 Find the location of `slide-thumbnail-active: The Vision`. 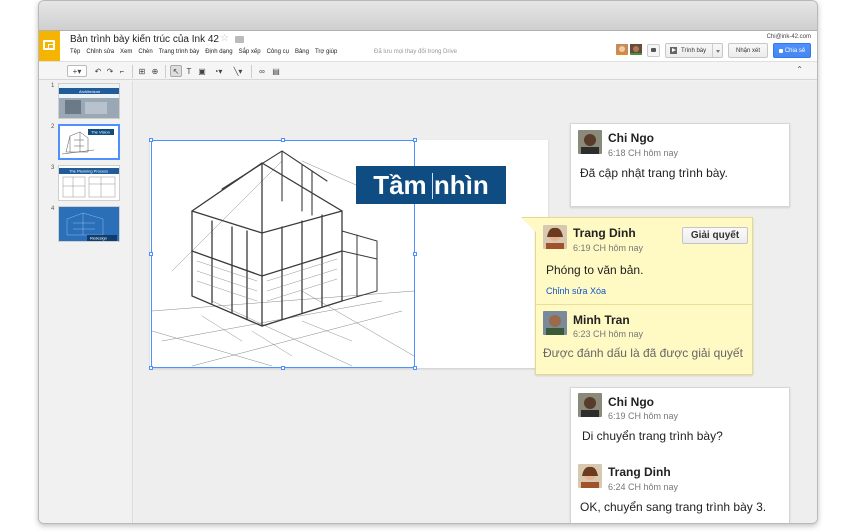

slide-thumbnail-active: The Vision is located at coordinates (89, 142).